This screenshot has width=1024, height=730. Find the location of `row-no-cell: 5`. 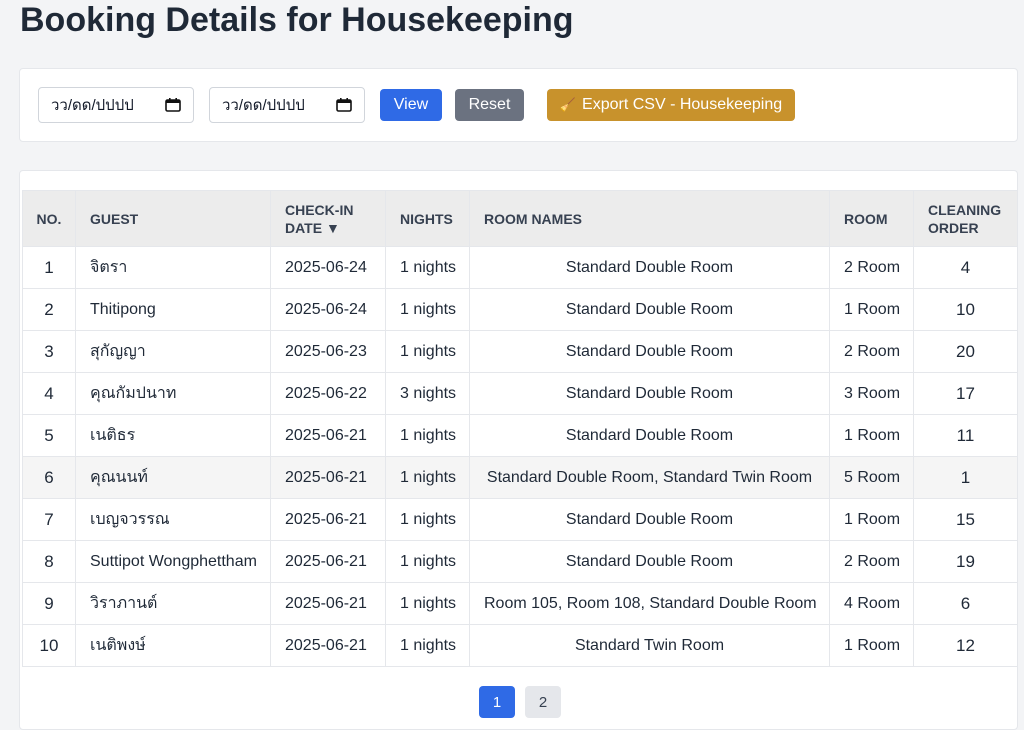

row-no-cell: 5 is located at coordinates (49, 435).